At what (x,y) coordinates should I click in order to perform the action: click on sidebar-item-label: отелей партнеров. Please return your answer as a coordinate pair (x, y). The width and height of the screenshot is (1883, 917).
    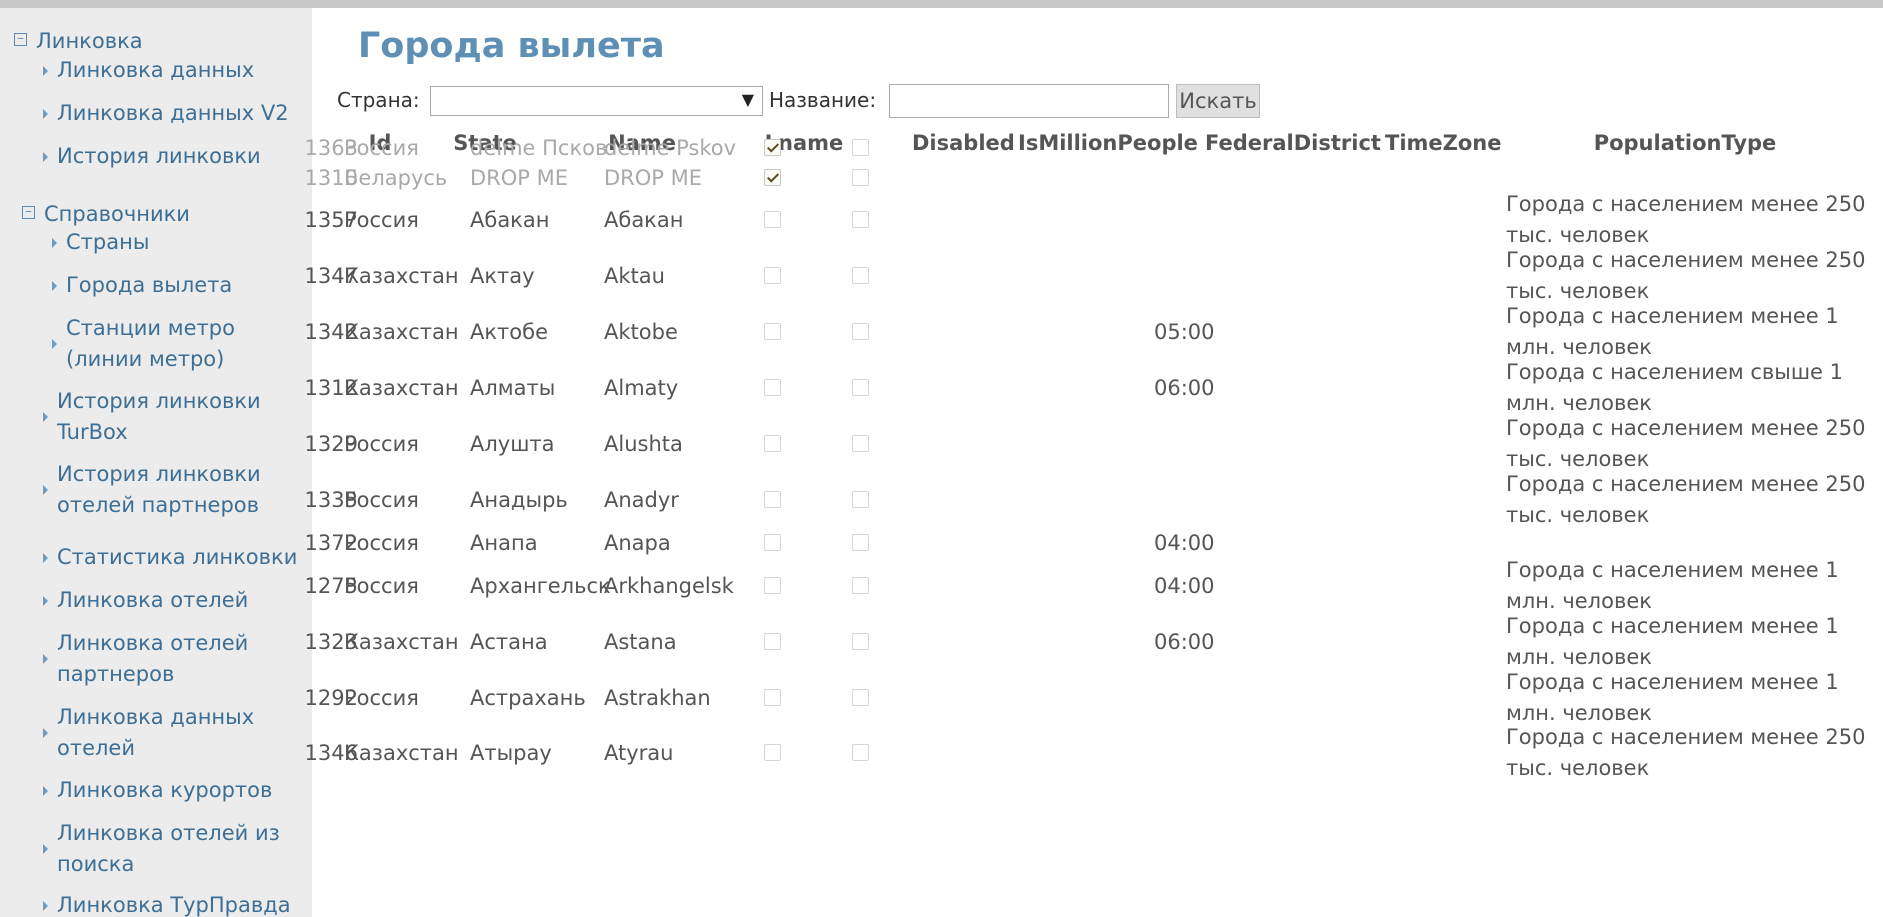
    Looking at the image, I should click on (158, 505).